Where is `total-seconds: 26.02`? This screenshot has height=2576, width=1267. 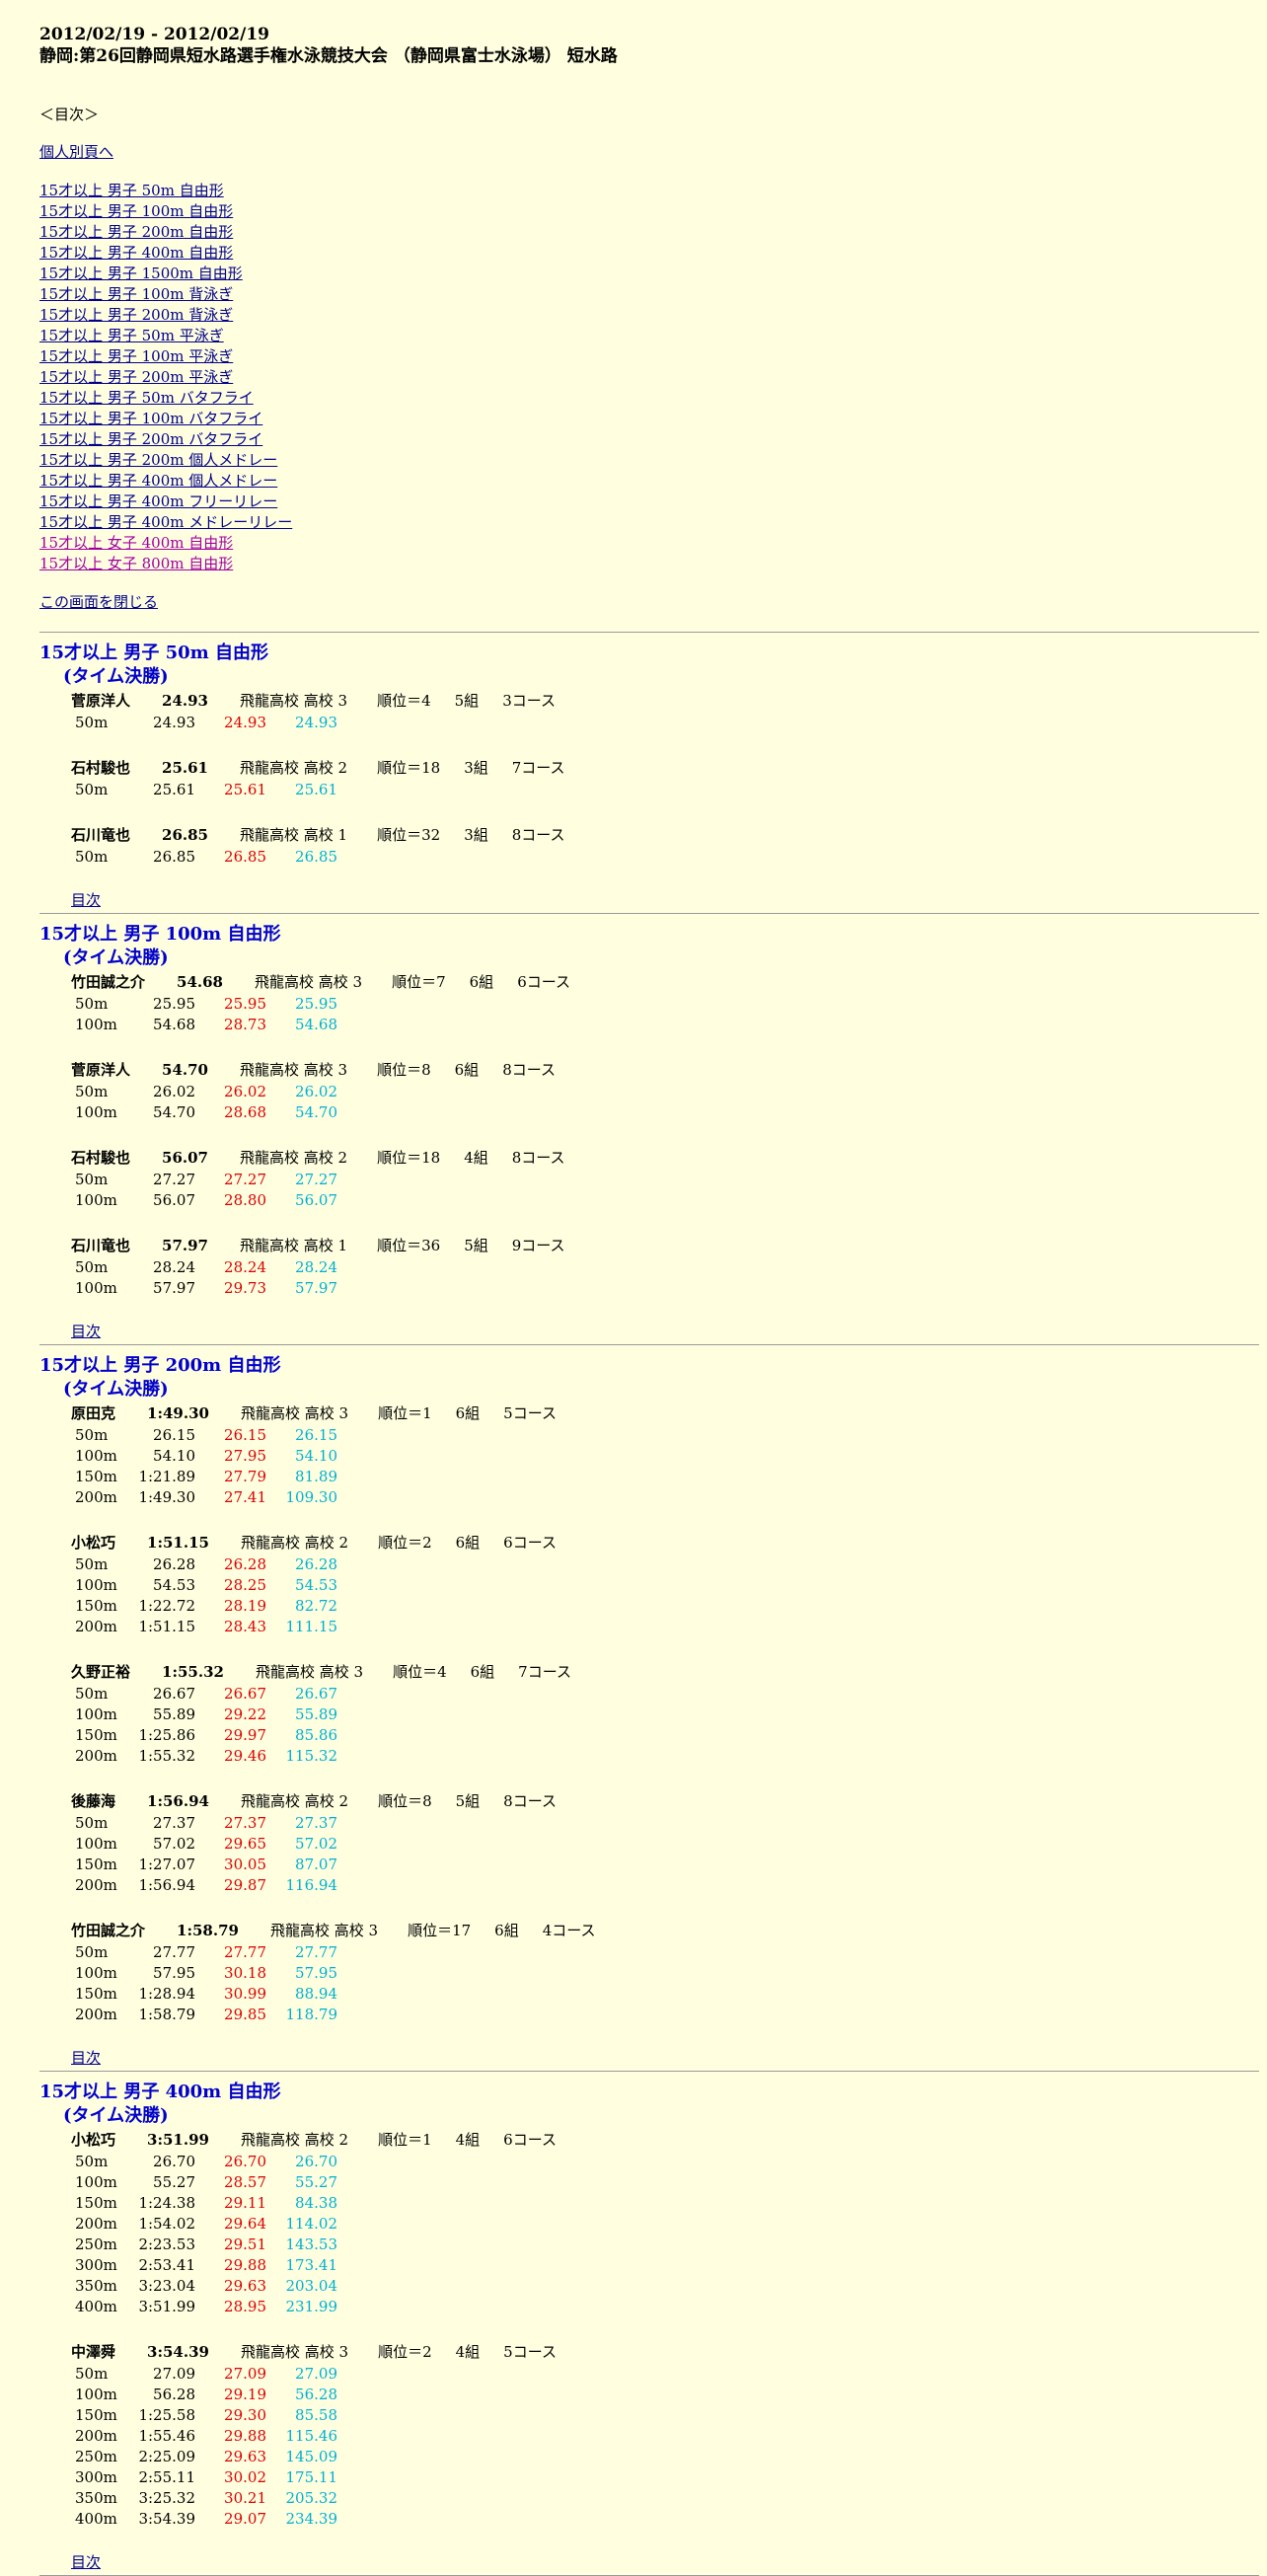 total-seconds: 26.02 is located at coordinates (316, 1091).